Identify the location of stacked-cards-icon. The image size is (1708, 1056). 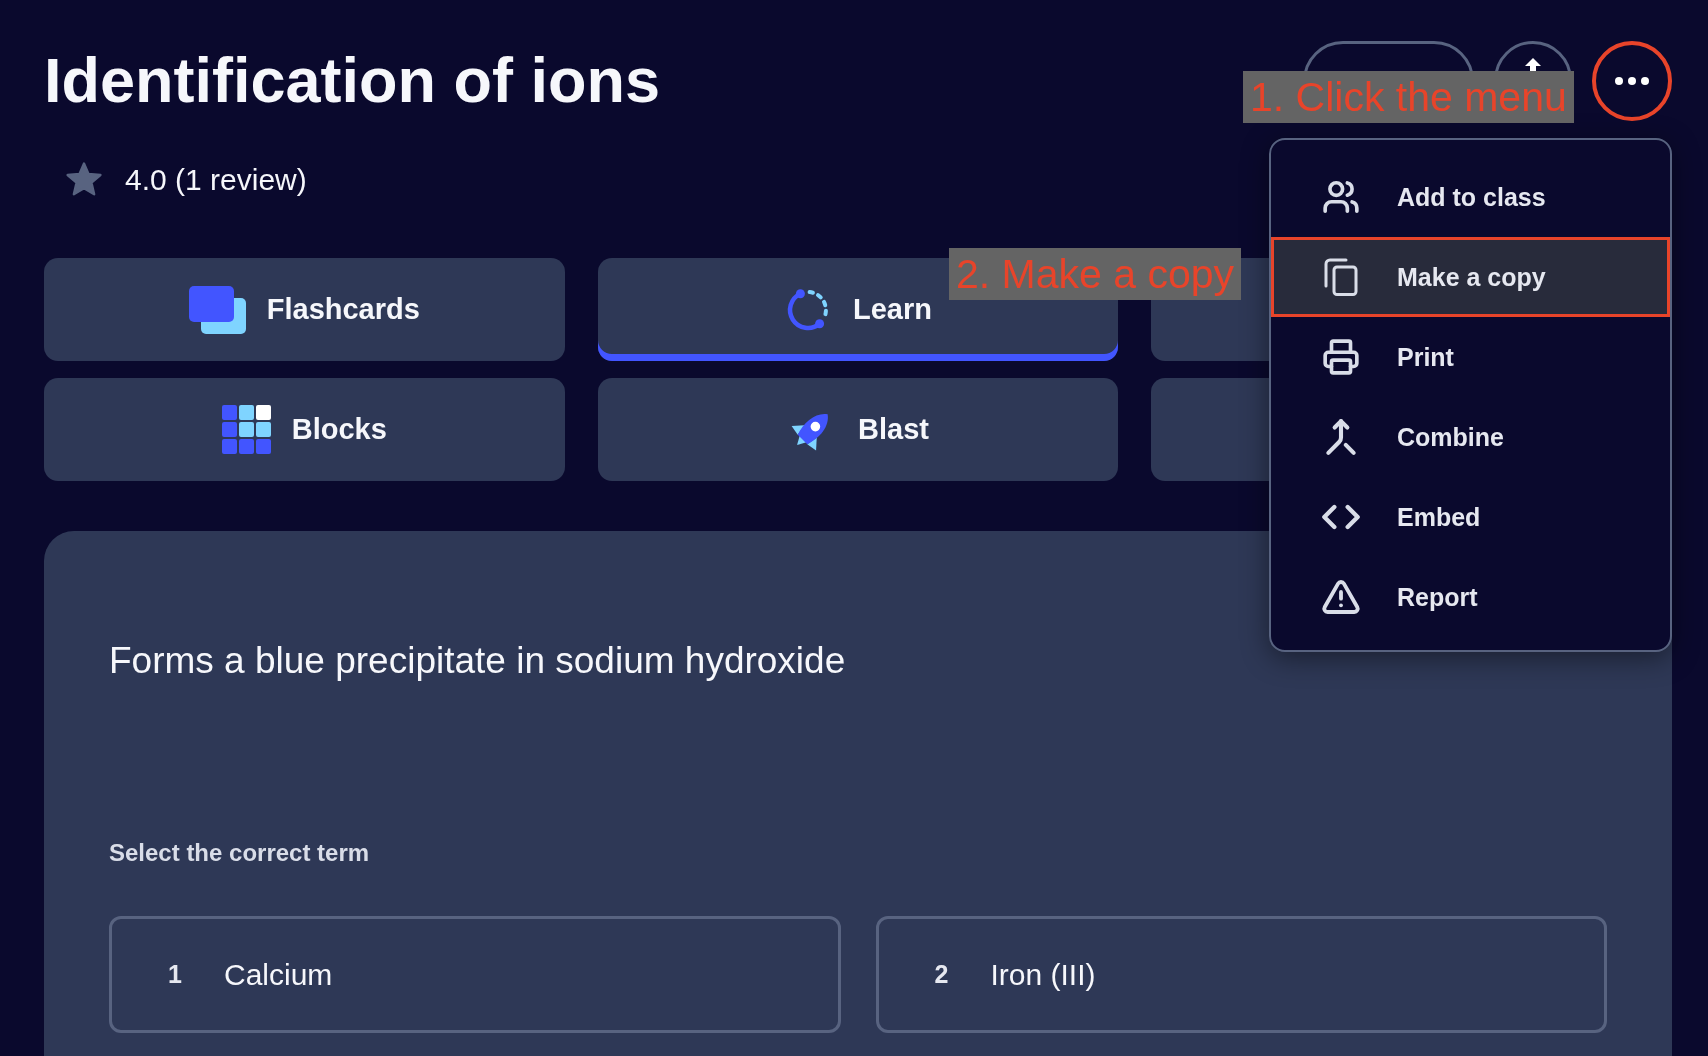
(217, 309).